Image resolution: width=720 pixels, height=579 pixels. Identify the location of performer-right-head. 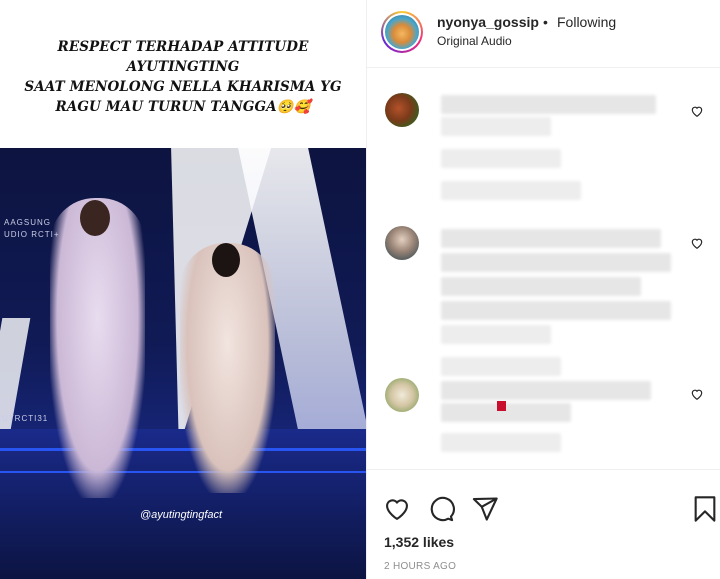
(226, 260).